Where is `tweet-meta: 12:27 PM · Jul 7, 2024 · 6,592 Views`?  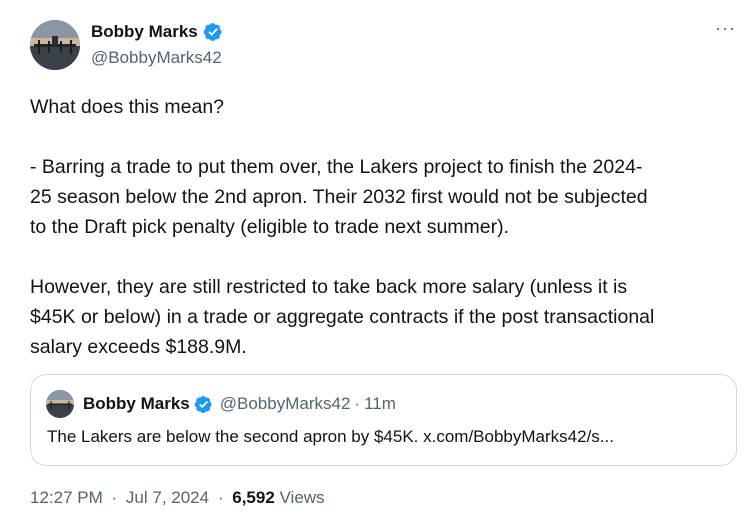
tweet-meta: 12:27 PM · Jul 7, 2024 · 6,592 Views is located at coordinates (177, 498).